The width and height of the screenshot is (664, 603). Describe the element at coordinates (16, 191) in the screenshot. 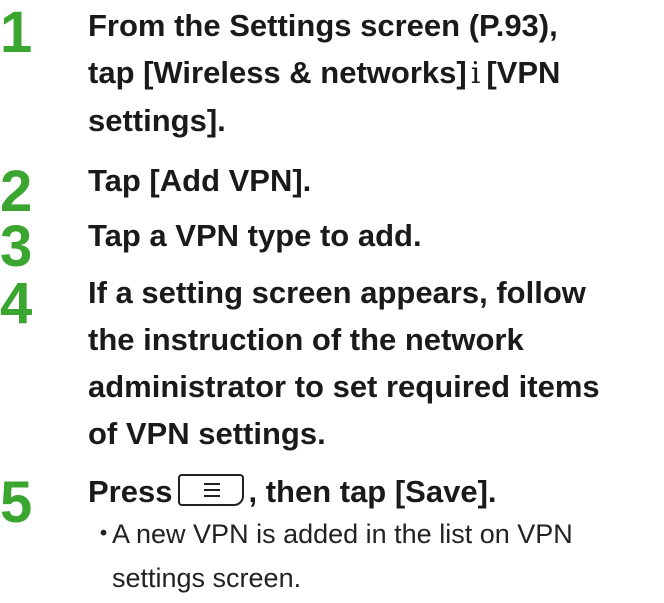

I see `step-number: 2` at that location.